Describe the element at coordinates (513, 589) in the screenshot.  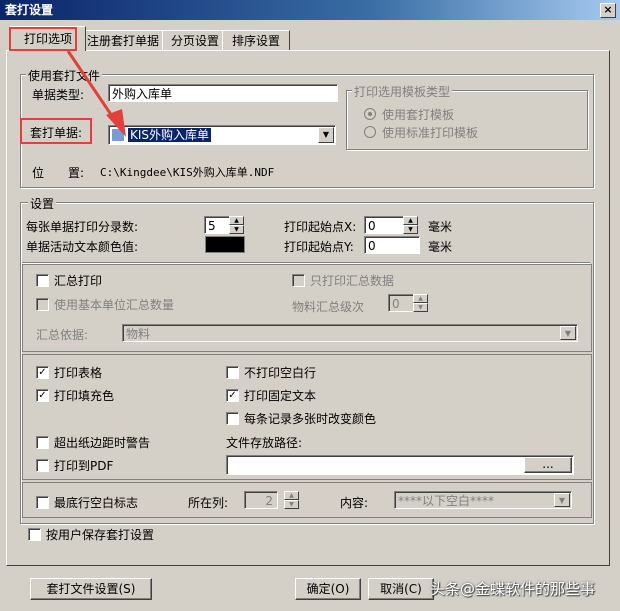
I see `watermark-text: 头条@金蝶软件的那些事` at that location.